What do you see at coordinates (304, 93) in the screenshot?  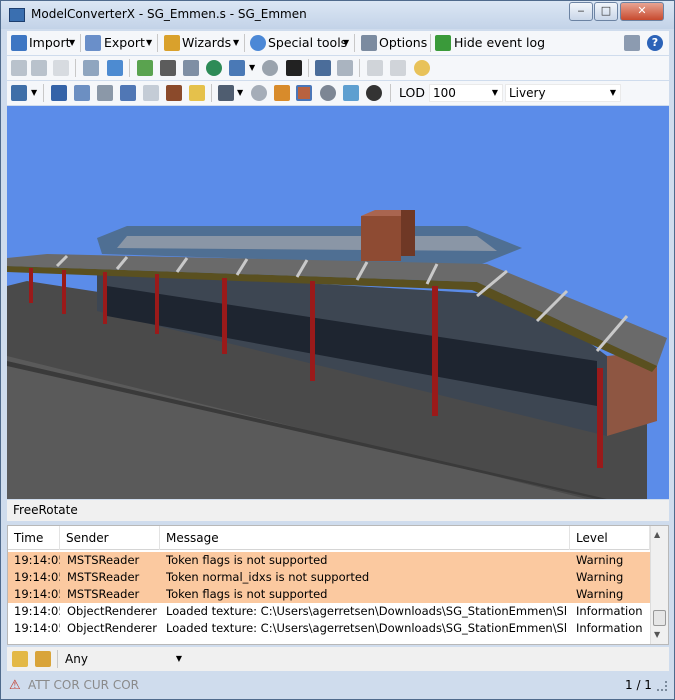 I see `textured-cube-icon` at bounding box center [304, 93].